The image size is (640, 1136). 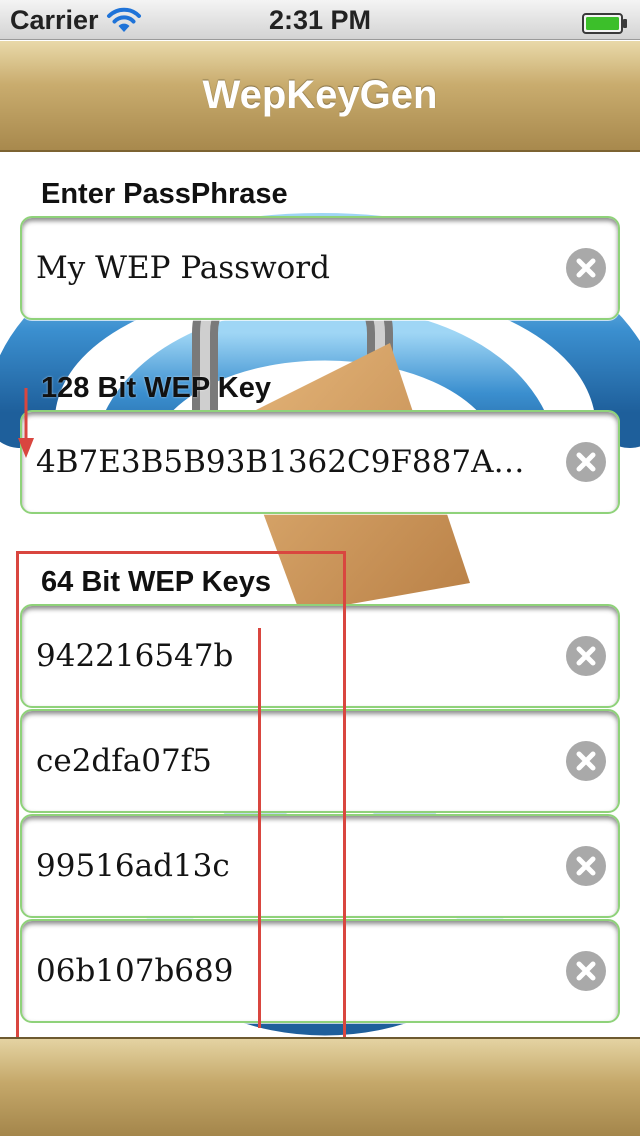 I want to click on annotation-arrow-icon, so click(x=26, y=424).